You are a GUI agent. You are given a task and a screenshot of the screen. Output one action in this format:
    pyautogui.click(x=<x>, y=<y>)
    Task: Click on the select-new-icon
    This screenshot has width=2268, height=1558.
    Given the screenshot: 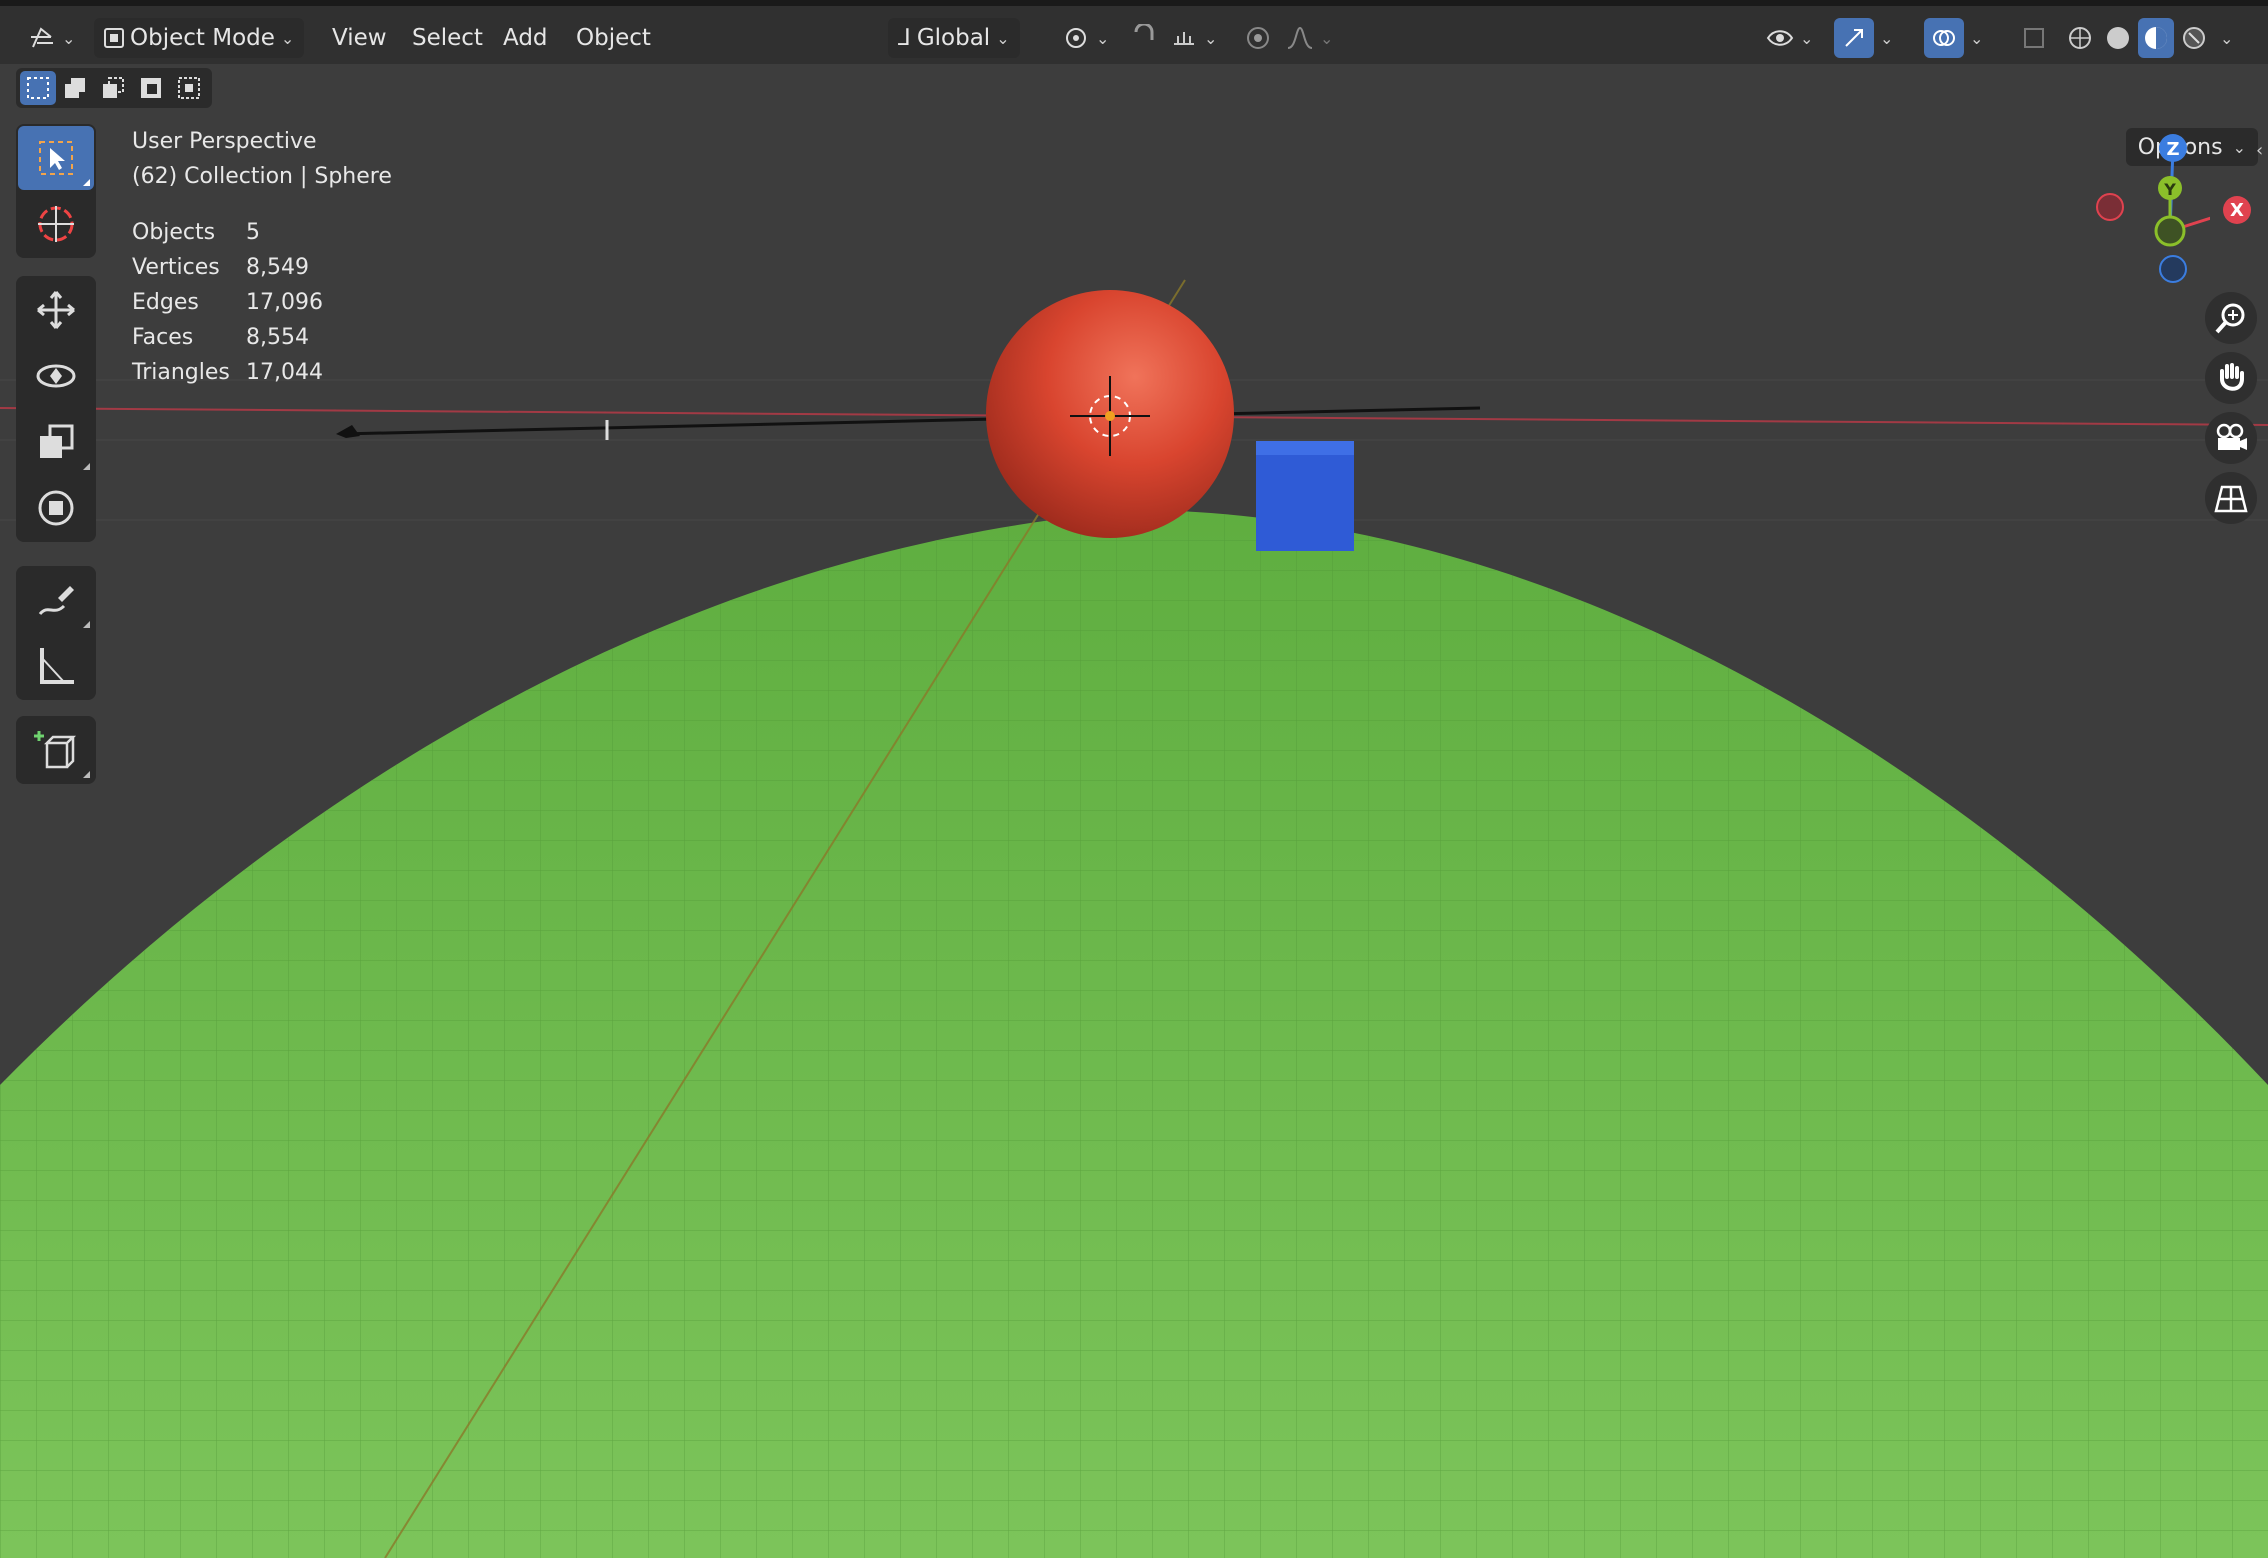 What is the action you would take?
    pyautogui.click(x=38, y=88)
    